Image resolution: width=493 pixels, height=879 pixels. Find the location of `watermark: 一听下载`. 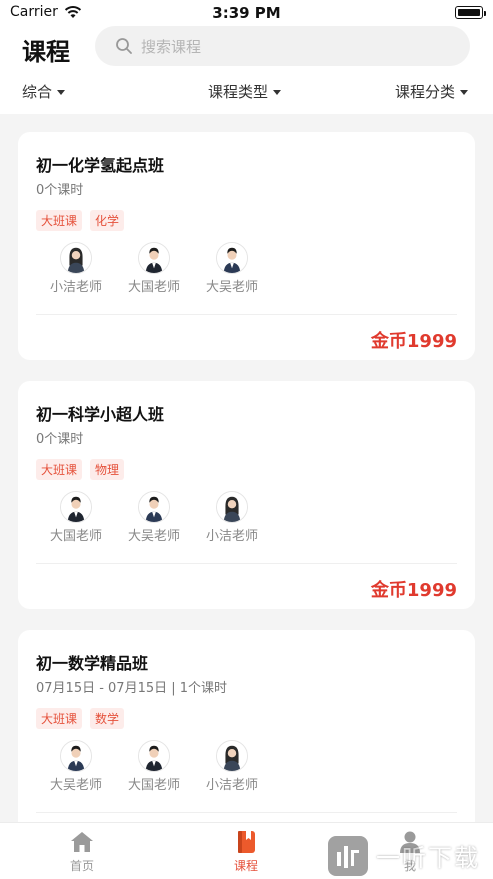

watermark: 一听下载 is located at coordinates (410, 855).